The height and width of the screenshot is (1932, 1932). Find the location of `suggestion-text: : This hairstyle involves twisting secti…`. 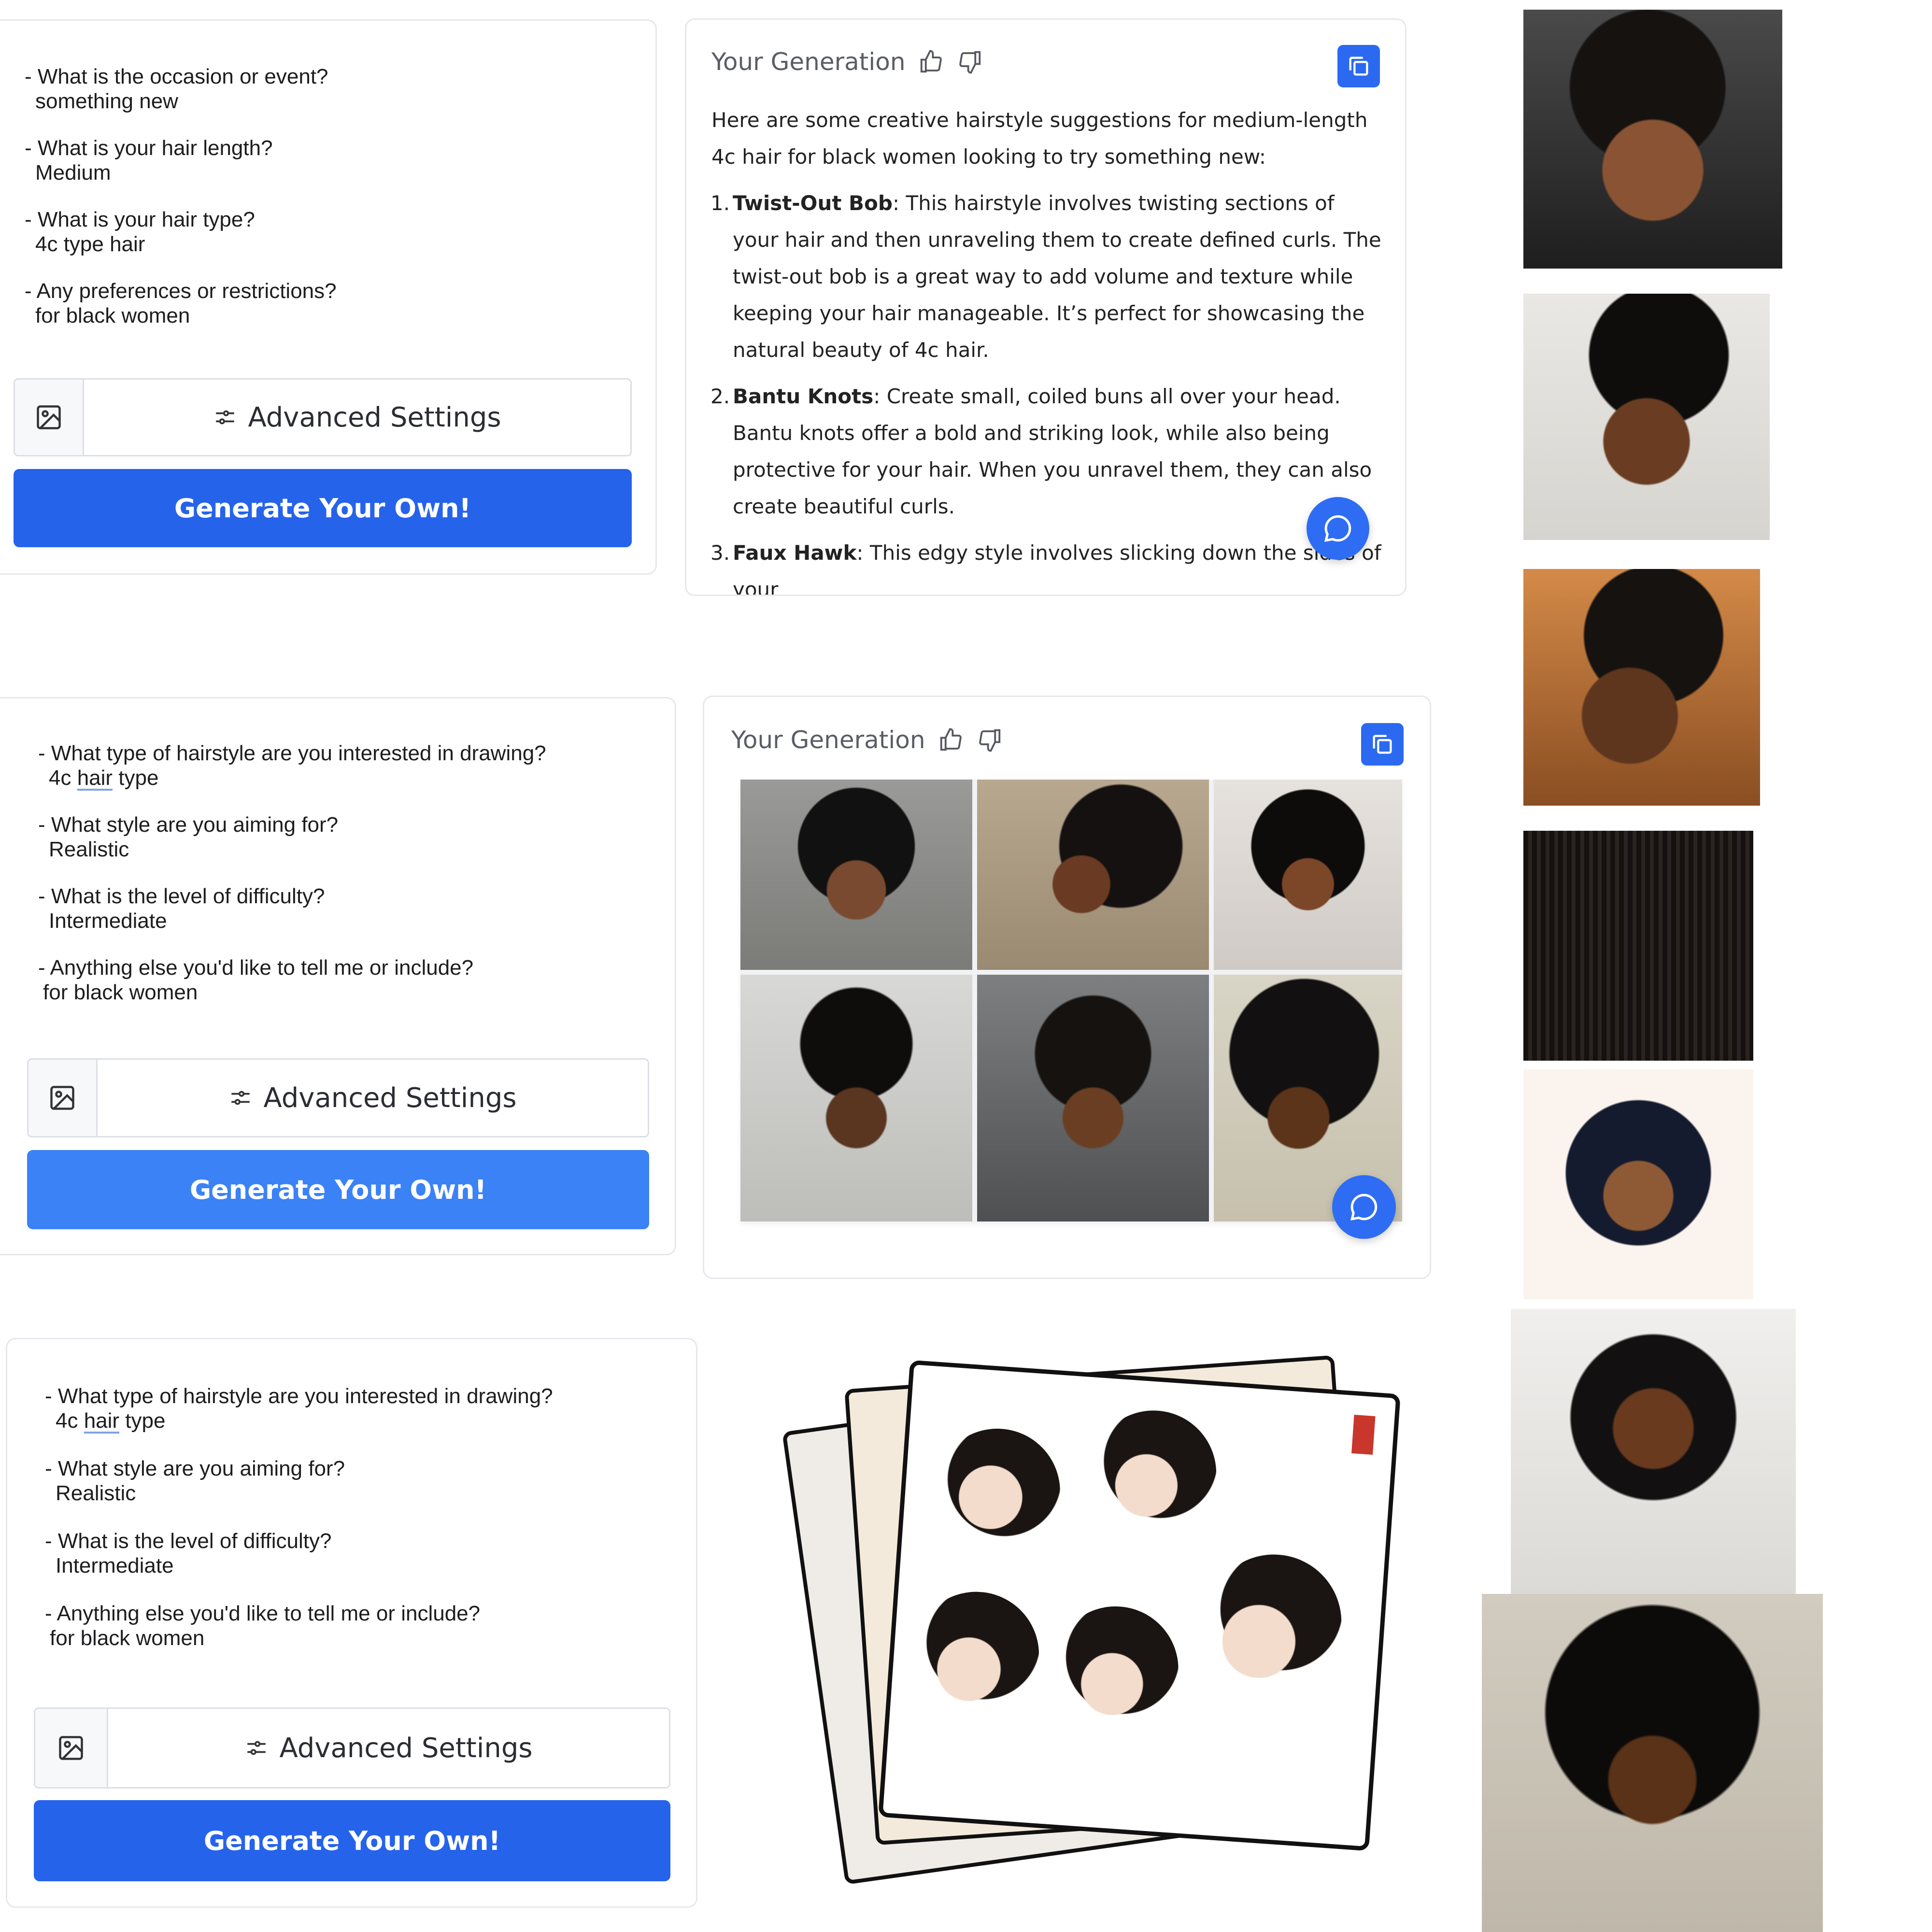

suggestion-text: : This hairstyle involves twisting secti… is located at coordinates (1057, 276).